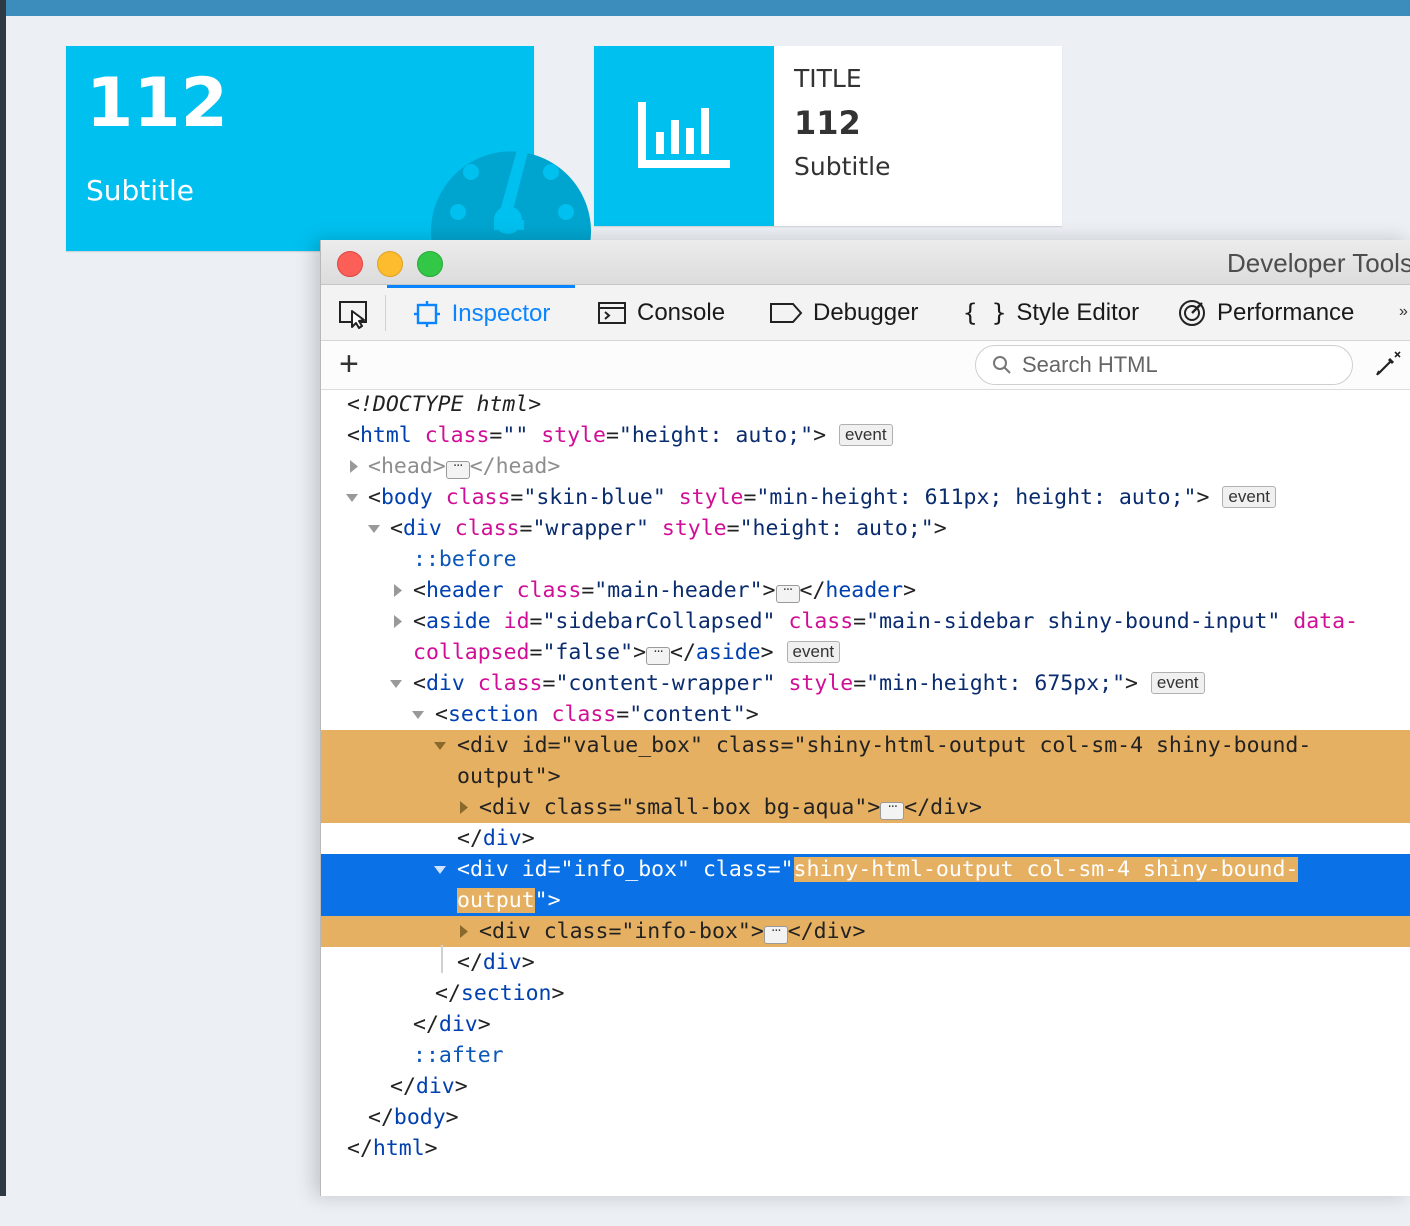 This screenshot has height=1226, width=1410. What do you see at coordinates (865, 1055) in the screenshot?
I see `markup-line-after: ::after` at bounding box center [865, 1055].